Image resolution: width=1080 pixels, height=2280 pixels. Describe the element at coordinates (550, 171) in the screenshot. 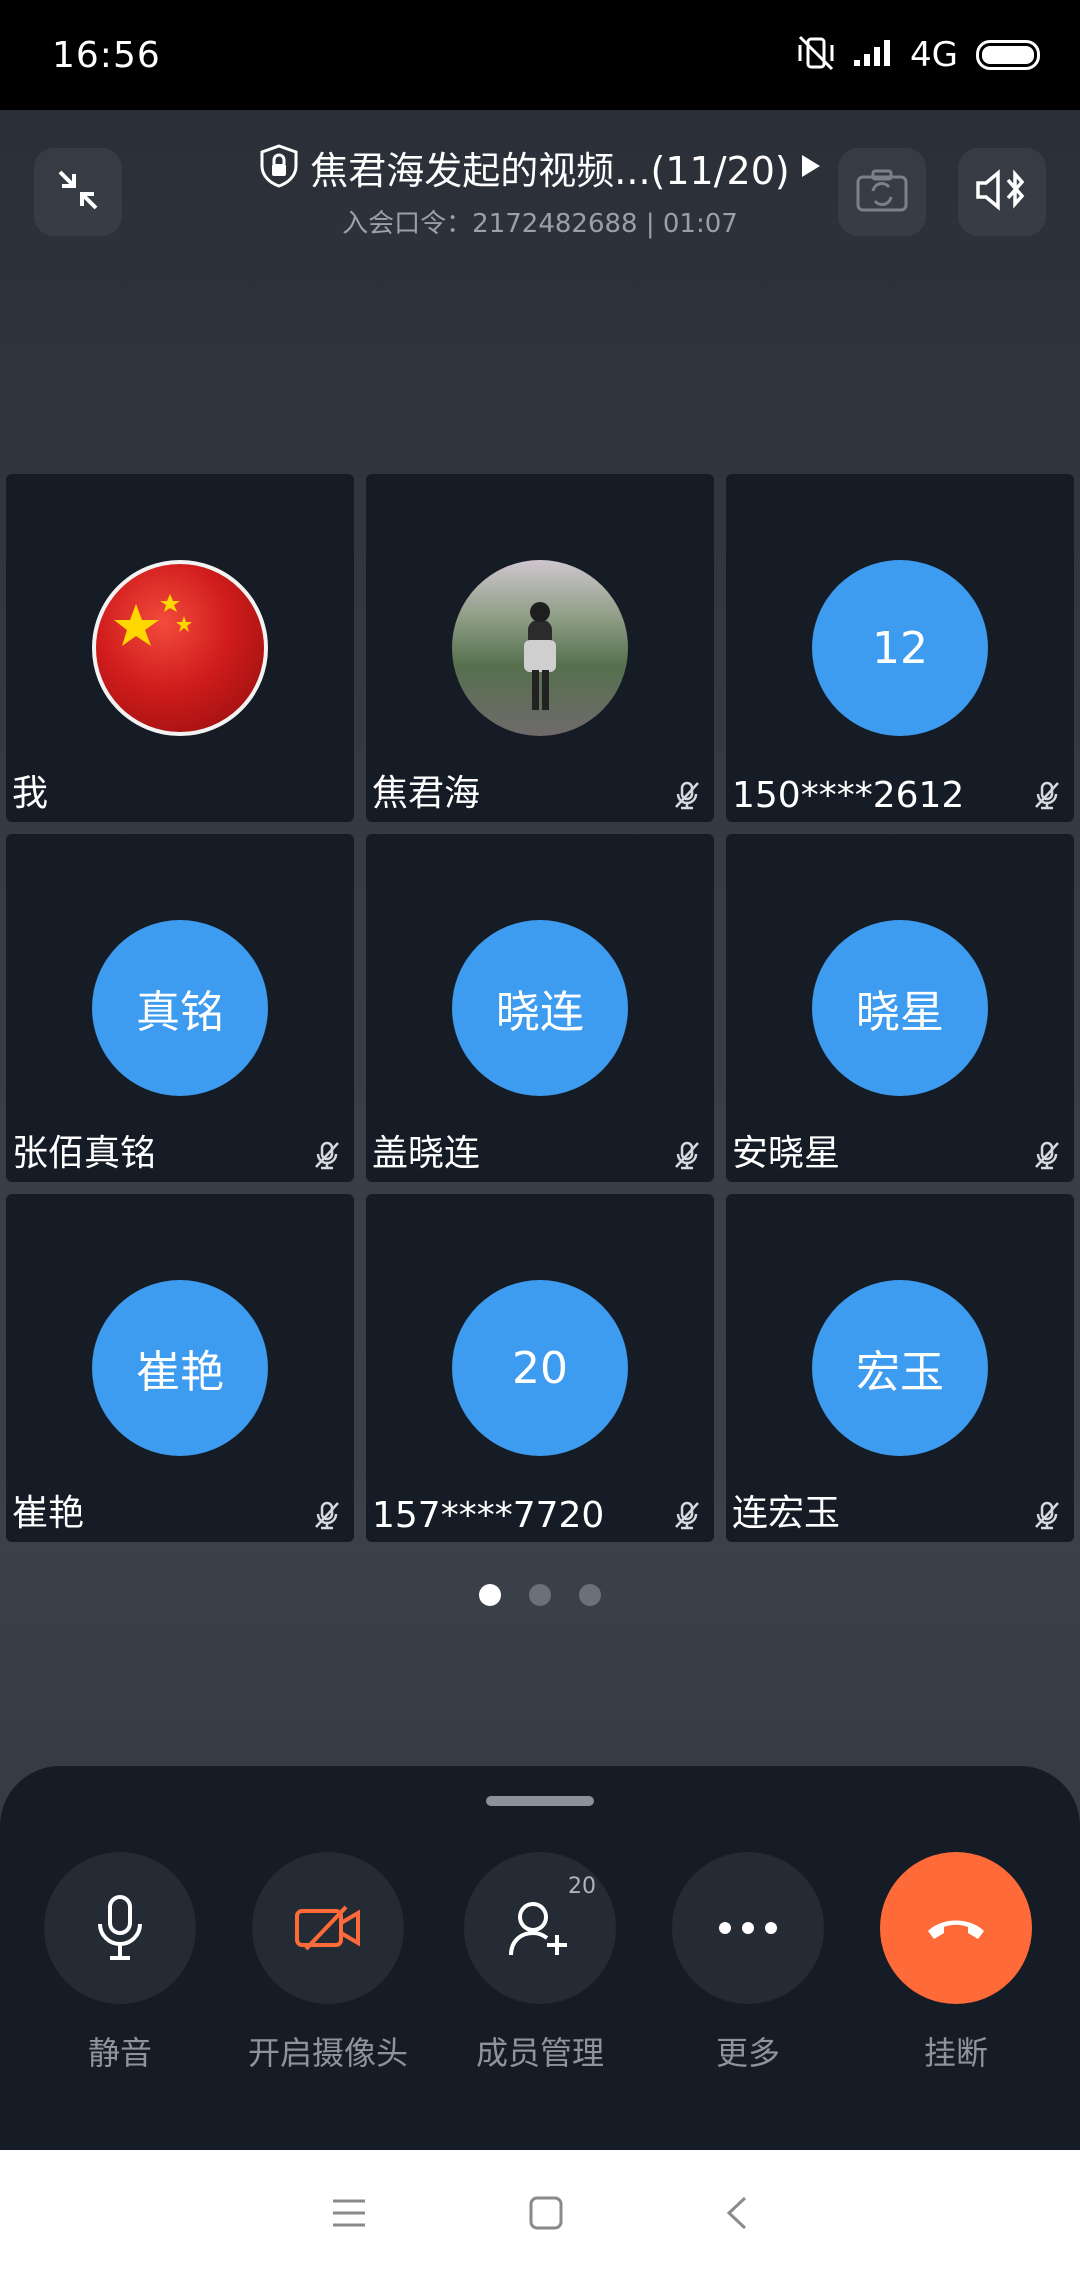

I see `call-title: 焦君海发起的视频...(11/20)` at that location.